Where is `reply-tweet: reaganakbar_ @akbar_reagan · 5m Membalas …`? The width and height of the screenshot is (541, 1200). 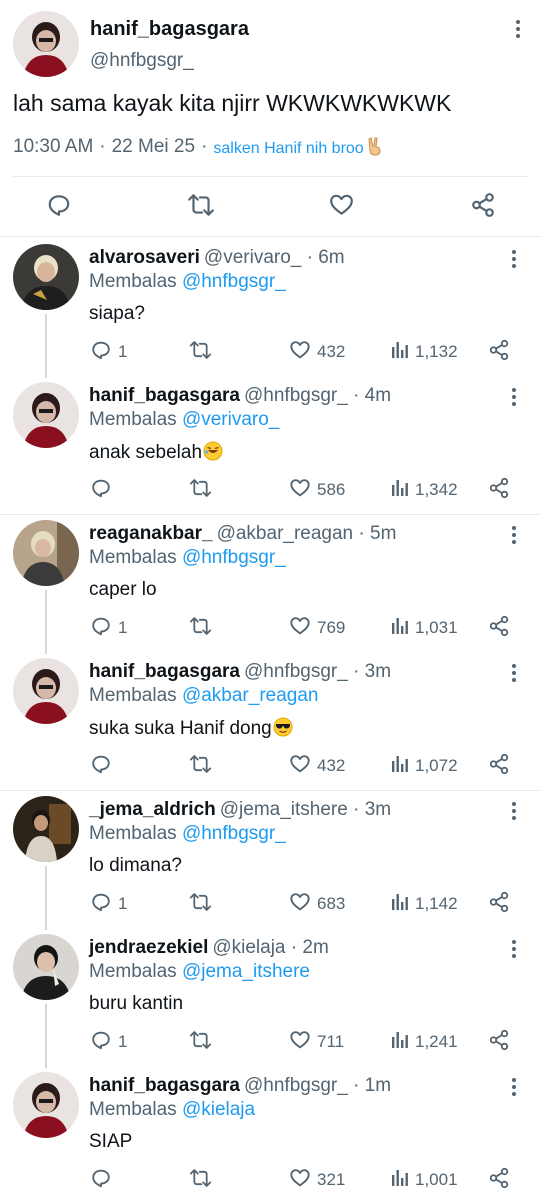
reply-tweet: reaganakbar_ @akbar_reagan · 5m Membalas … is located at coordinates (270, 584).